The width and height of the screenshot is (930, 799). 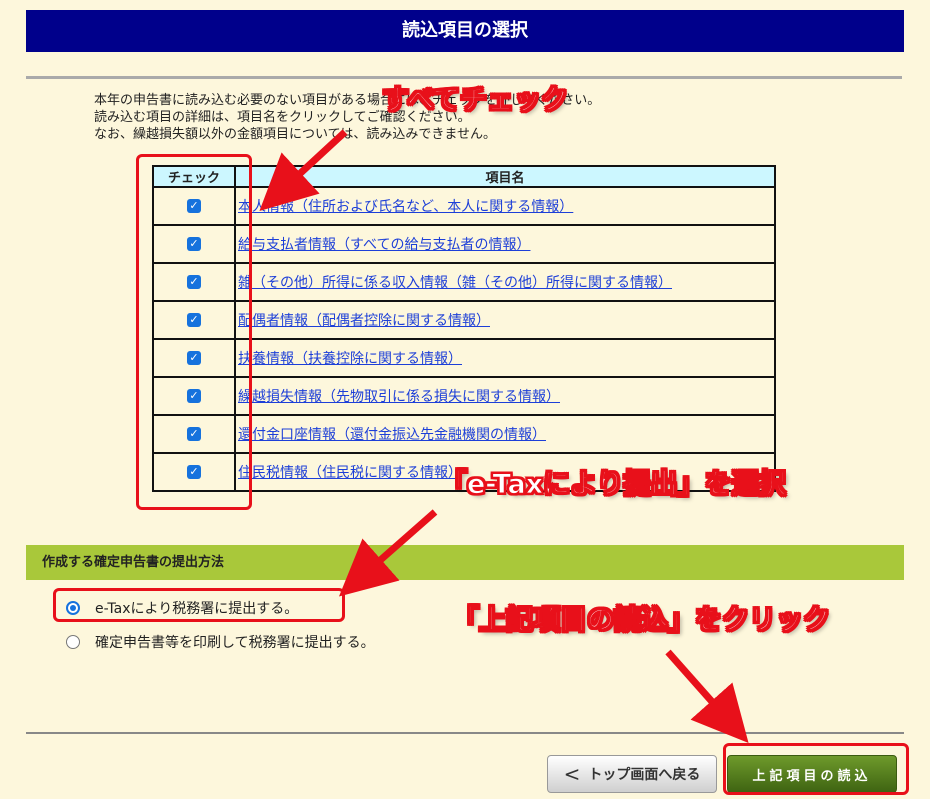 What do you see at coordinates (303, 170) in the screenshot?
I see `arrow-to-checkboxes` at bounding box center [303, 170].